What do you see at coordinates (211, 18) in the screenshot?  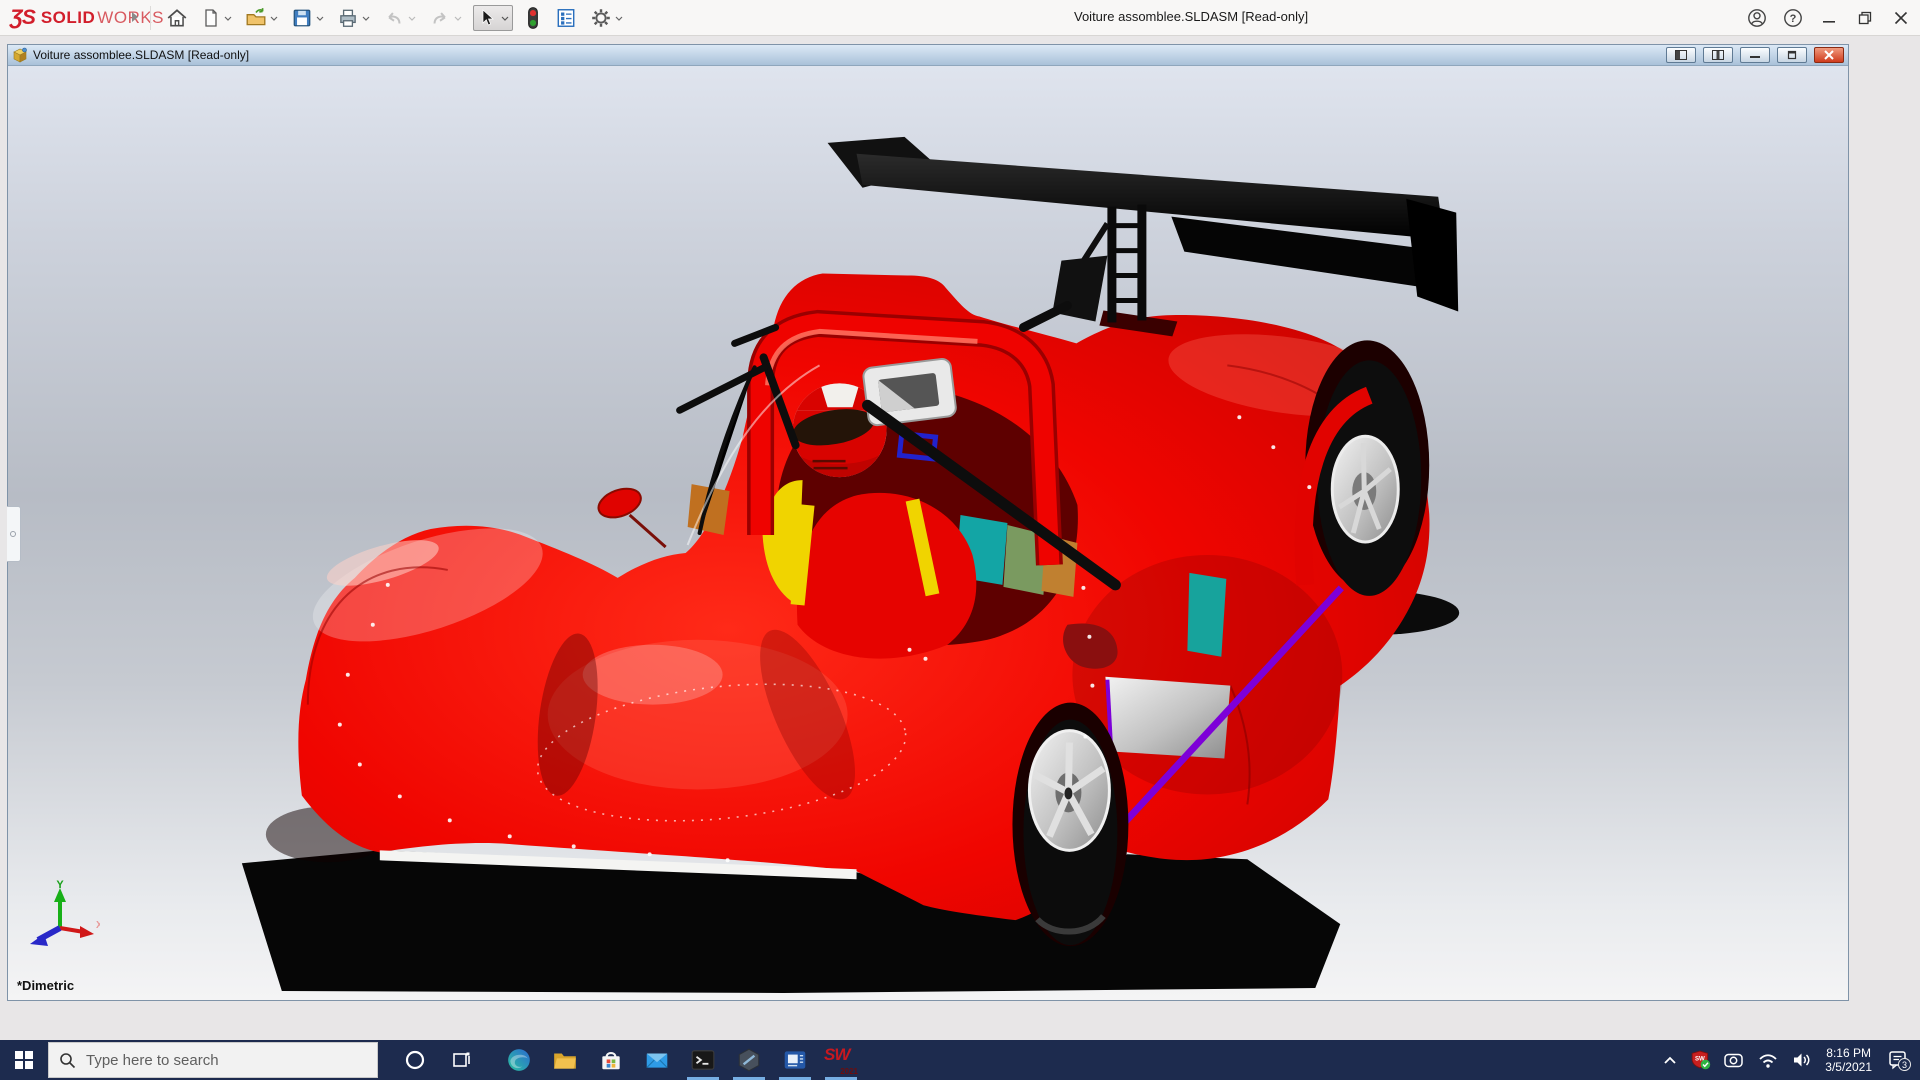 I see `new-document-icon` at bounding box center [211, 18].